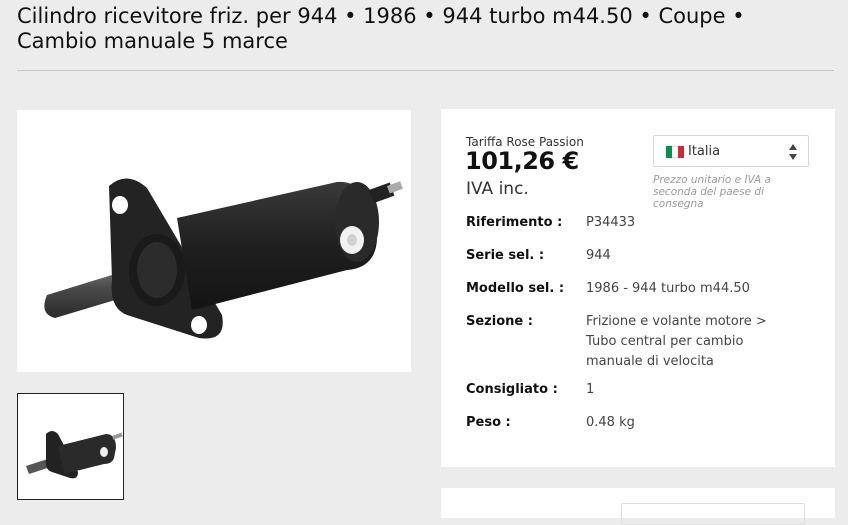 The image size is (848, 525). I want to click on quantity-field, so click(713, 514).